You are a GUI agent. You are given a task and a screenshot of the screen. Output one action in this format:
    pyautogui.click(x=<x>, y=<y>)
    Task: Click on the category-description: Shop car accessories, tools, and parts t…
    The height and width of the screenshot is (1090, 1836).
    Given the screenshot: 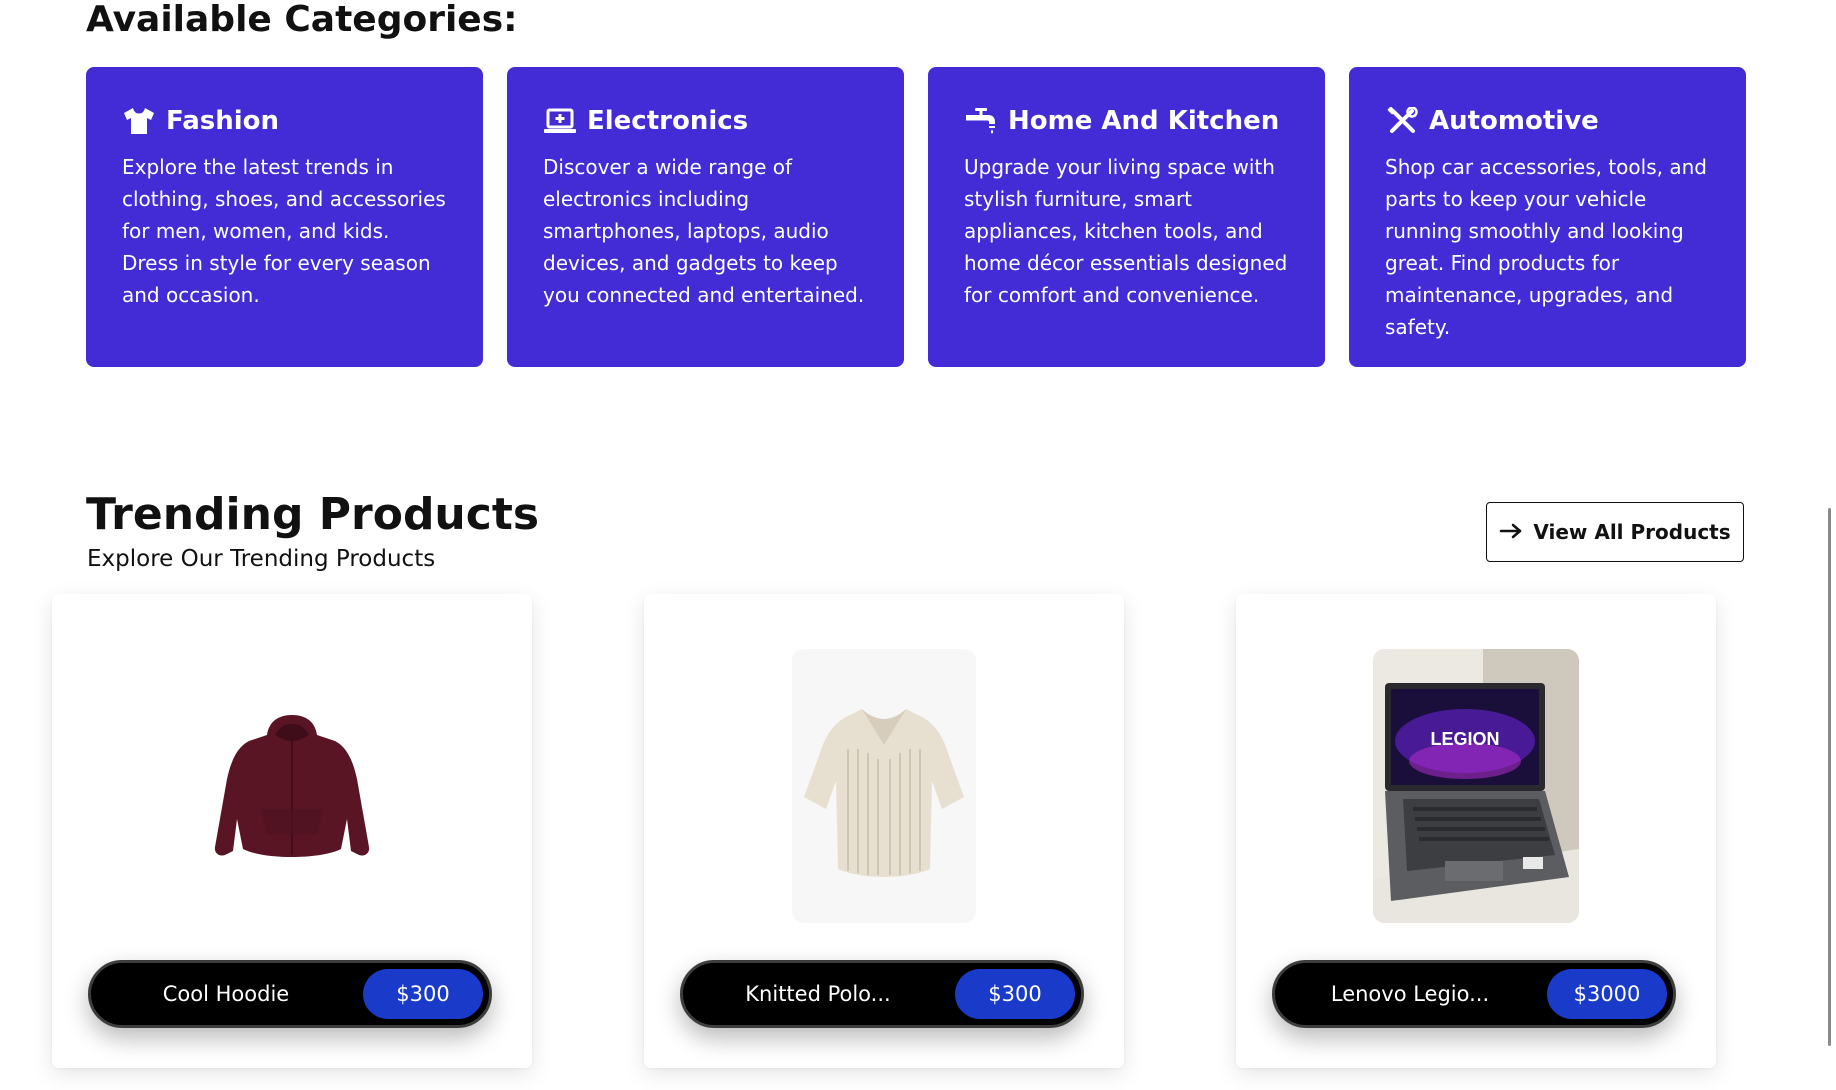 What is the action you would take?
    pyautogui.click(x=1546, y=247)
    